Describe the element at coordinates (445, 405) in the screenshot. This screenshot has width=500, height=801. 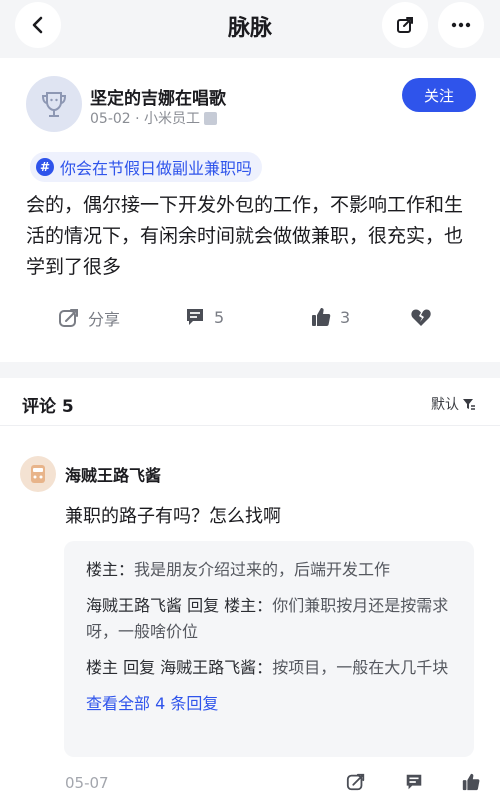
I see `sort-label: 默认` at that location.